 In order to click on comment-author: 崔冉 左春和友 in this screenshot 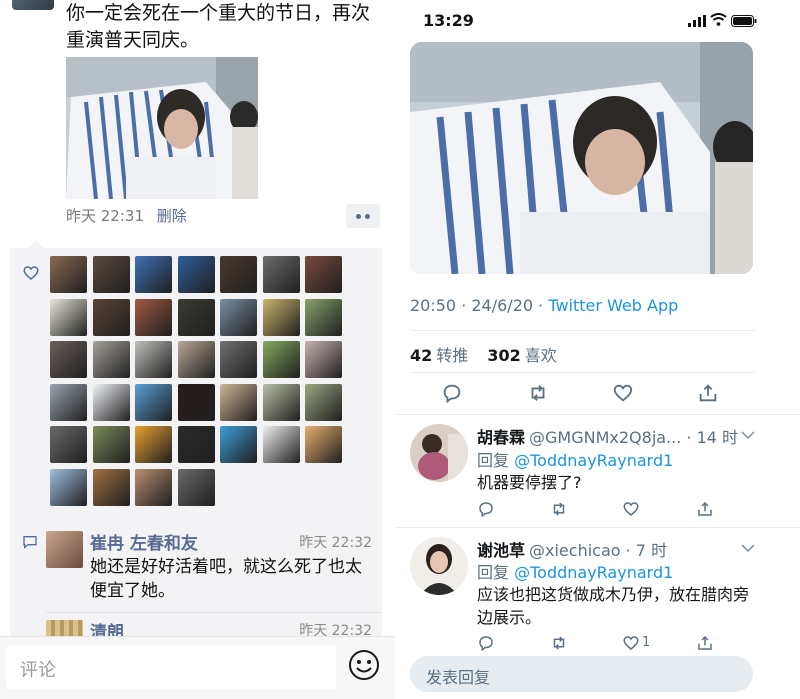, I will do `click(144, 541)`.